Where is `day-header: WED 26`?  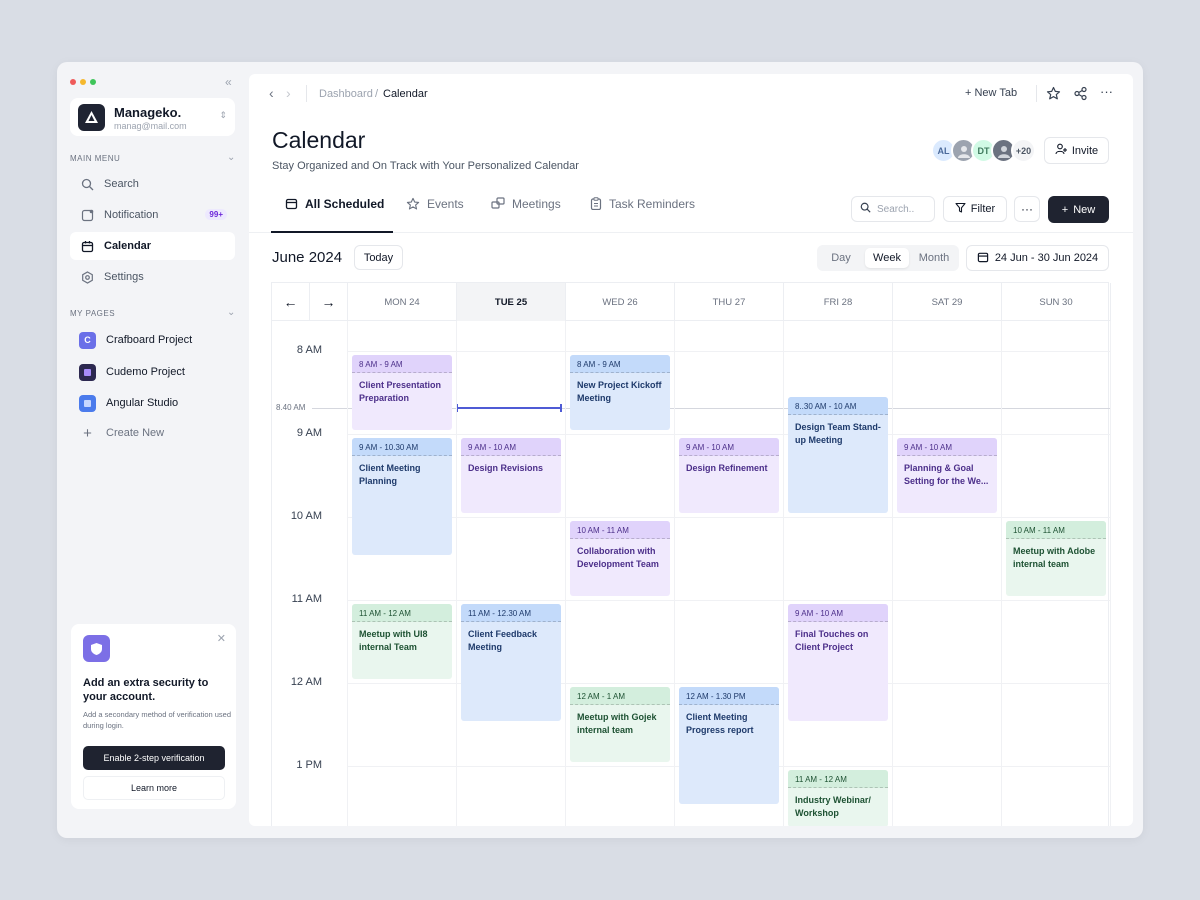 day-header: WED 26 is located at coordinates (620, 302).